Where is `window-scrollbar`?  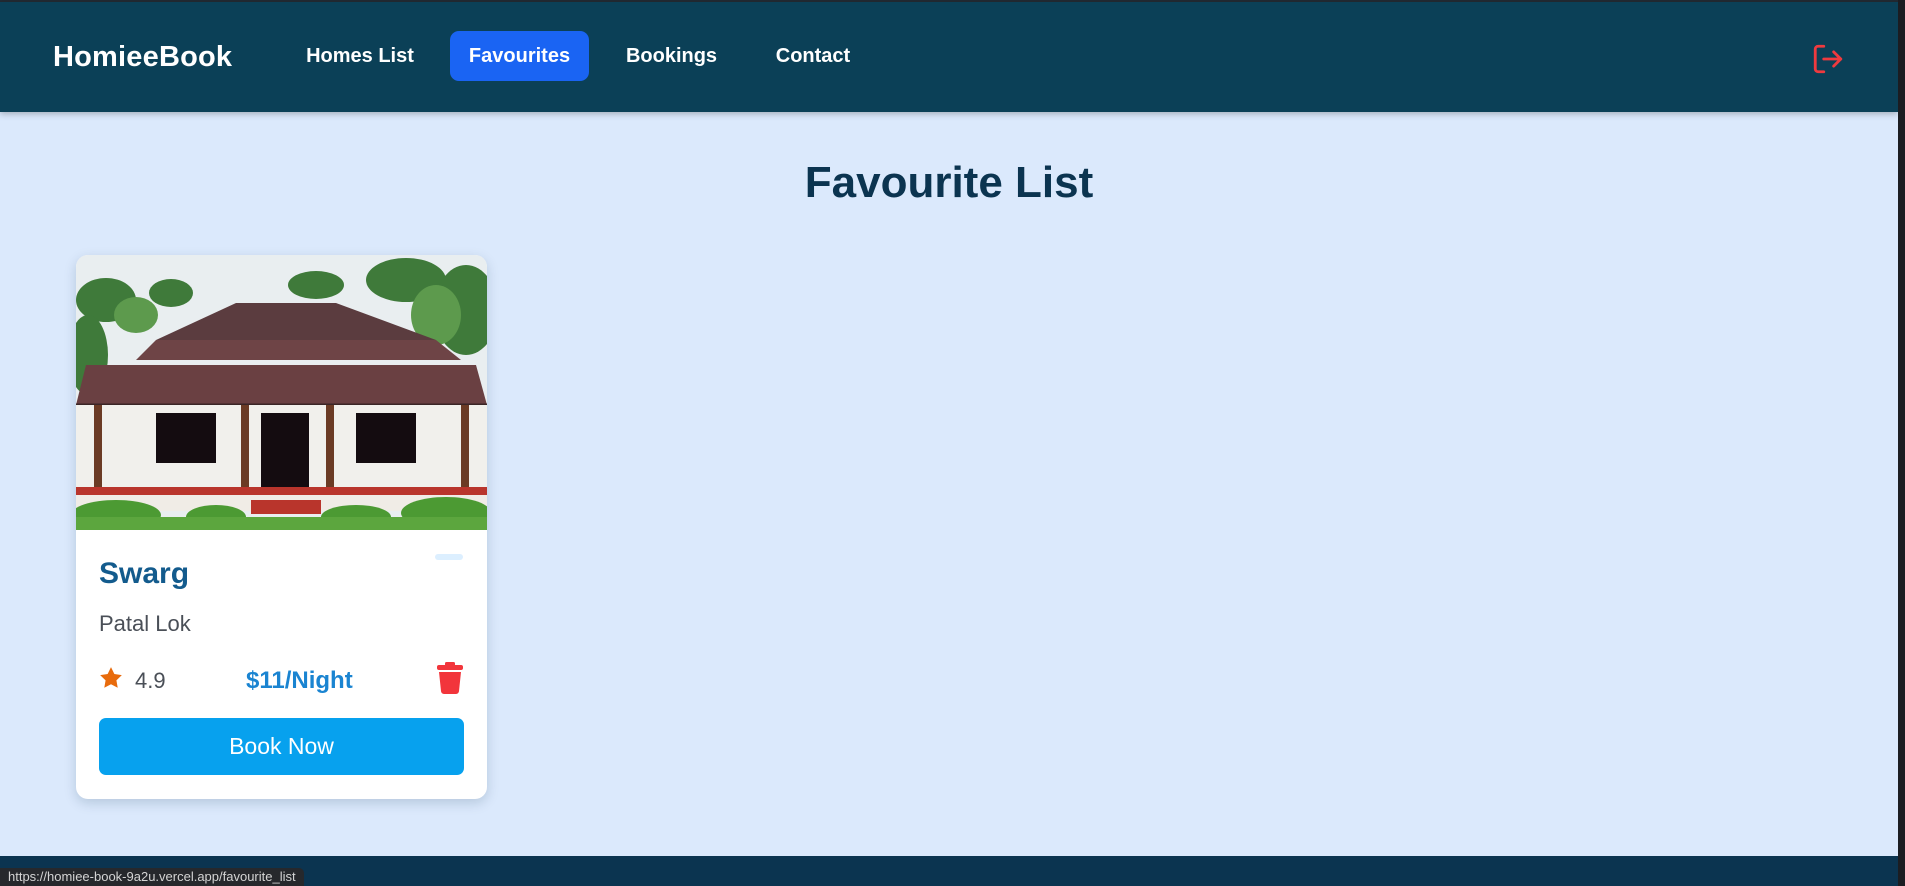
window-scrollbar is located at coordinates (1901, 443).